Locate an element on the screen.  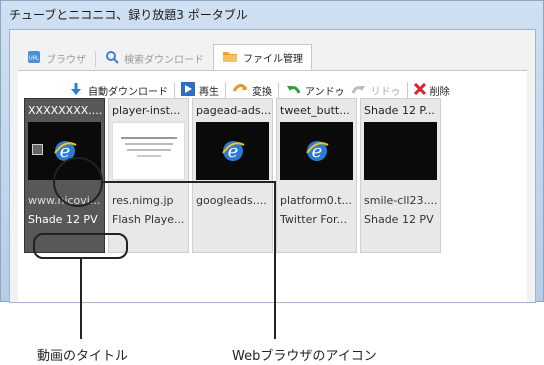
convert-icon is located at coordinates (240, 90).